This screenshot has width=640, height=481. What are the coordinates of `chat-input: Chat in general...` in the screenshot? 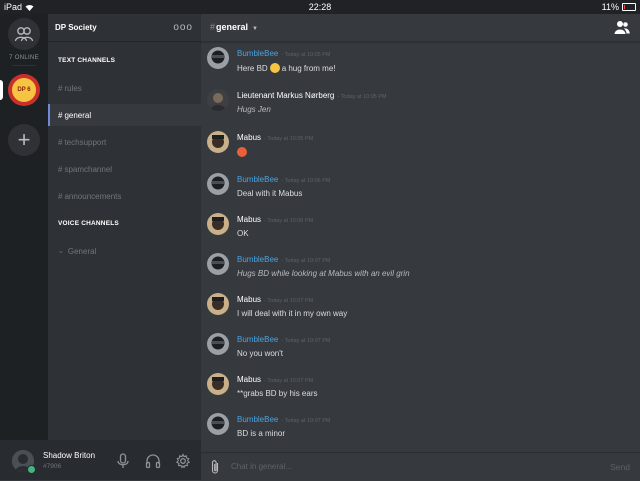 It's located at (261, 466).